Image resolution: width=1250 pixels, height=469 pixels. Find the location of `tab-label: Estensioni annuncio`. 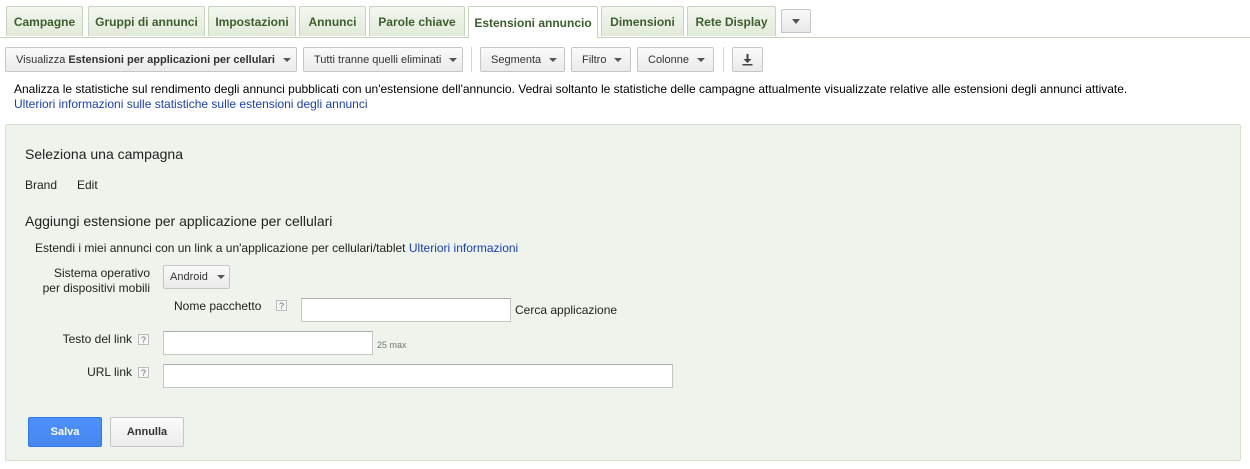

tab-label: Estensioni annuncio is located at coordinates (533, 22).